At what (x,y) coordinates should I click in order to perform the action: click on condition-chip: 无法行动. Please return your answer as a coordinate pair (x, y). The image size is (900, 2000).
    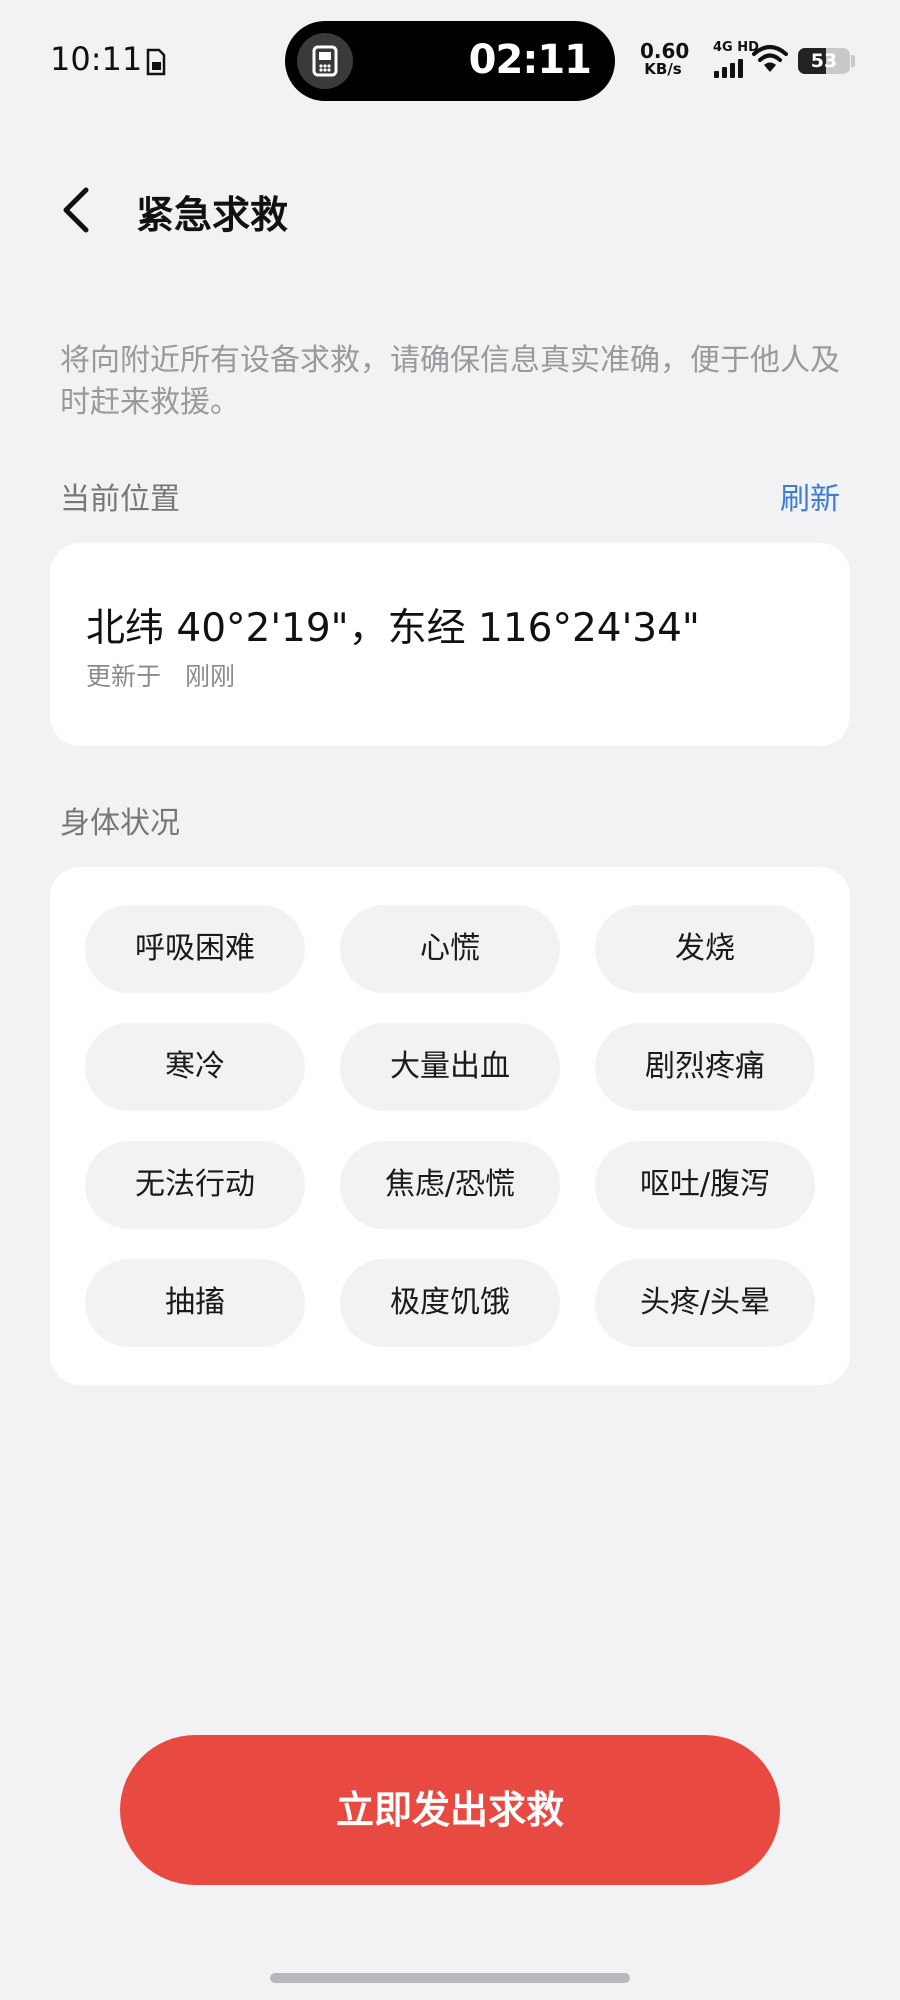
    Looking at the image, I should click on (195, 1185).